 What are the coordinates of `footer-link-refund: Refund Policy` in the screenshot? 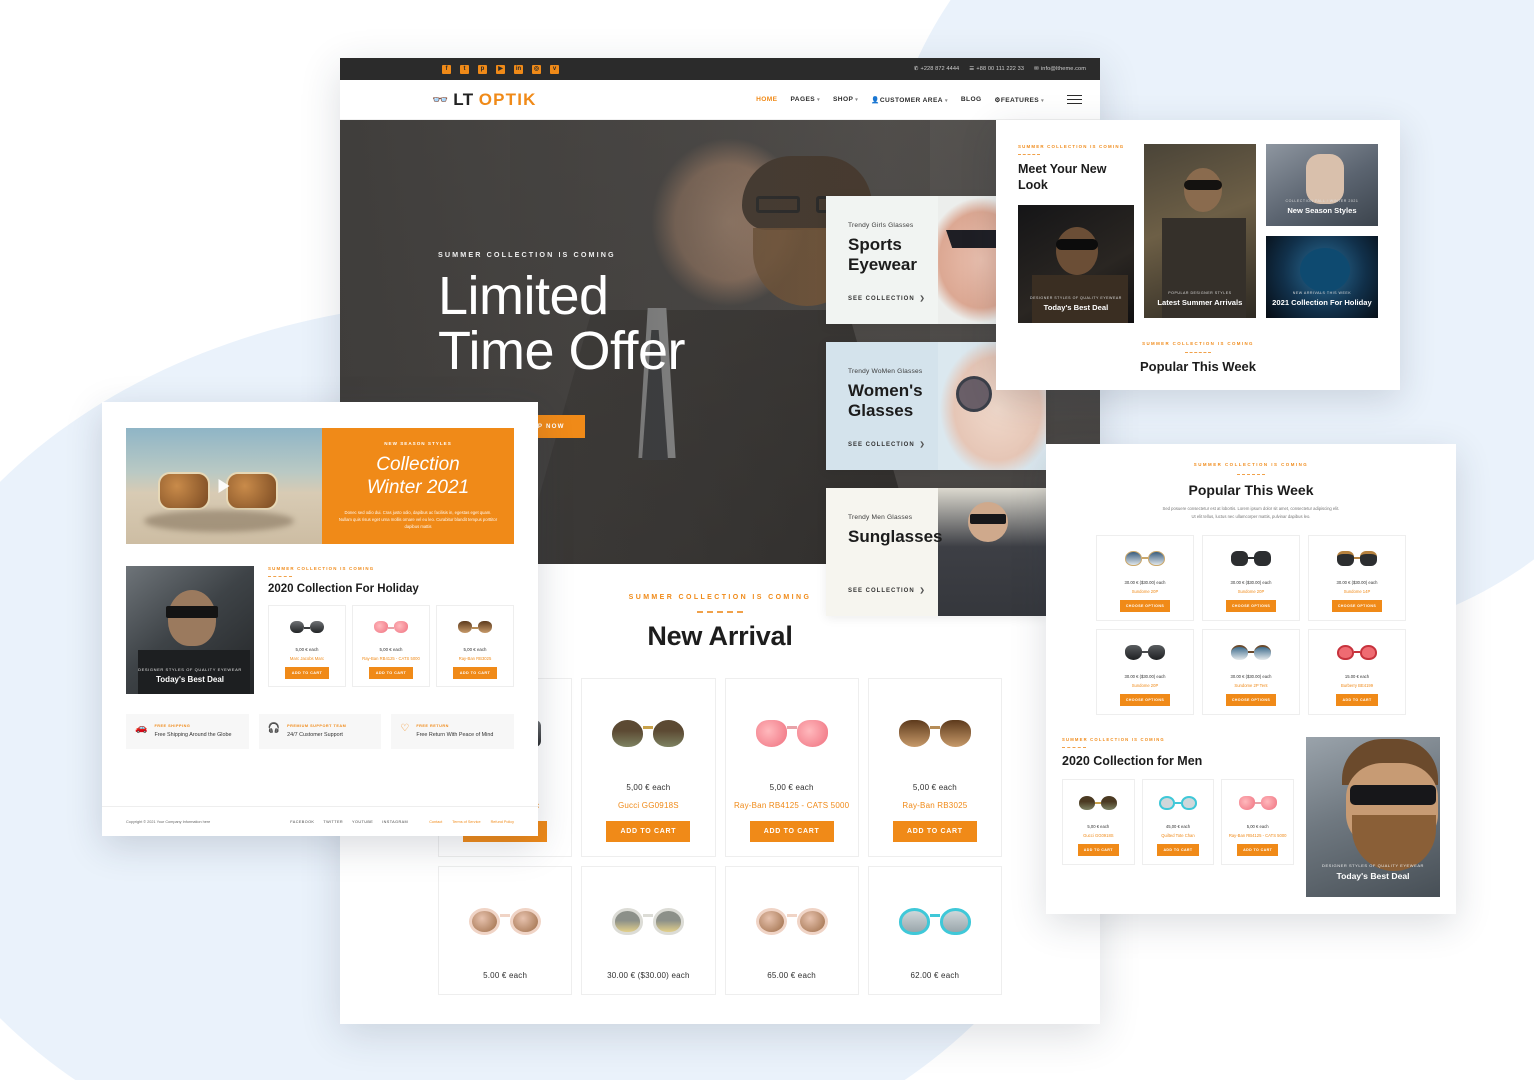 It's located at (502, 822).